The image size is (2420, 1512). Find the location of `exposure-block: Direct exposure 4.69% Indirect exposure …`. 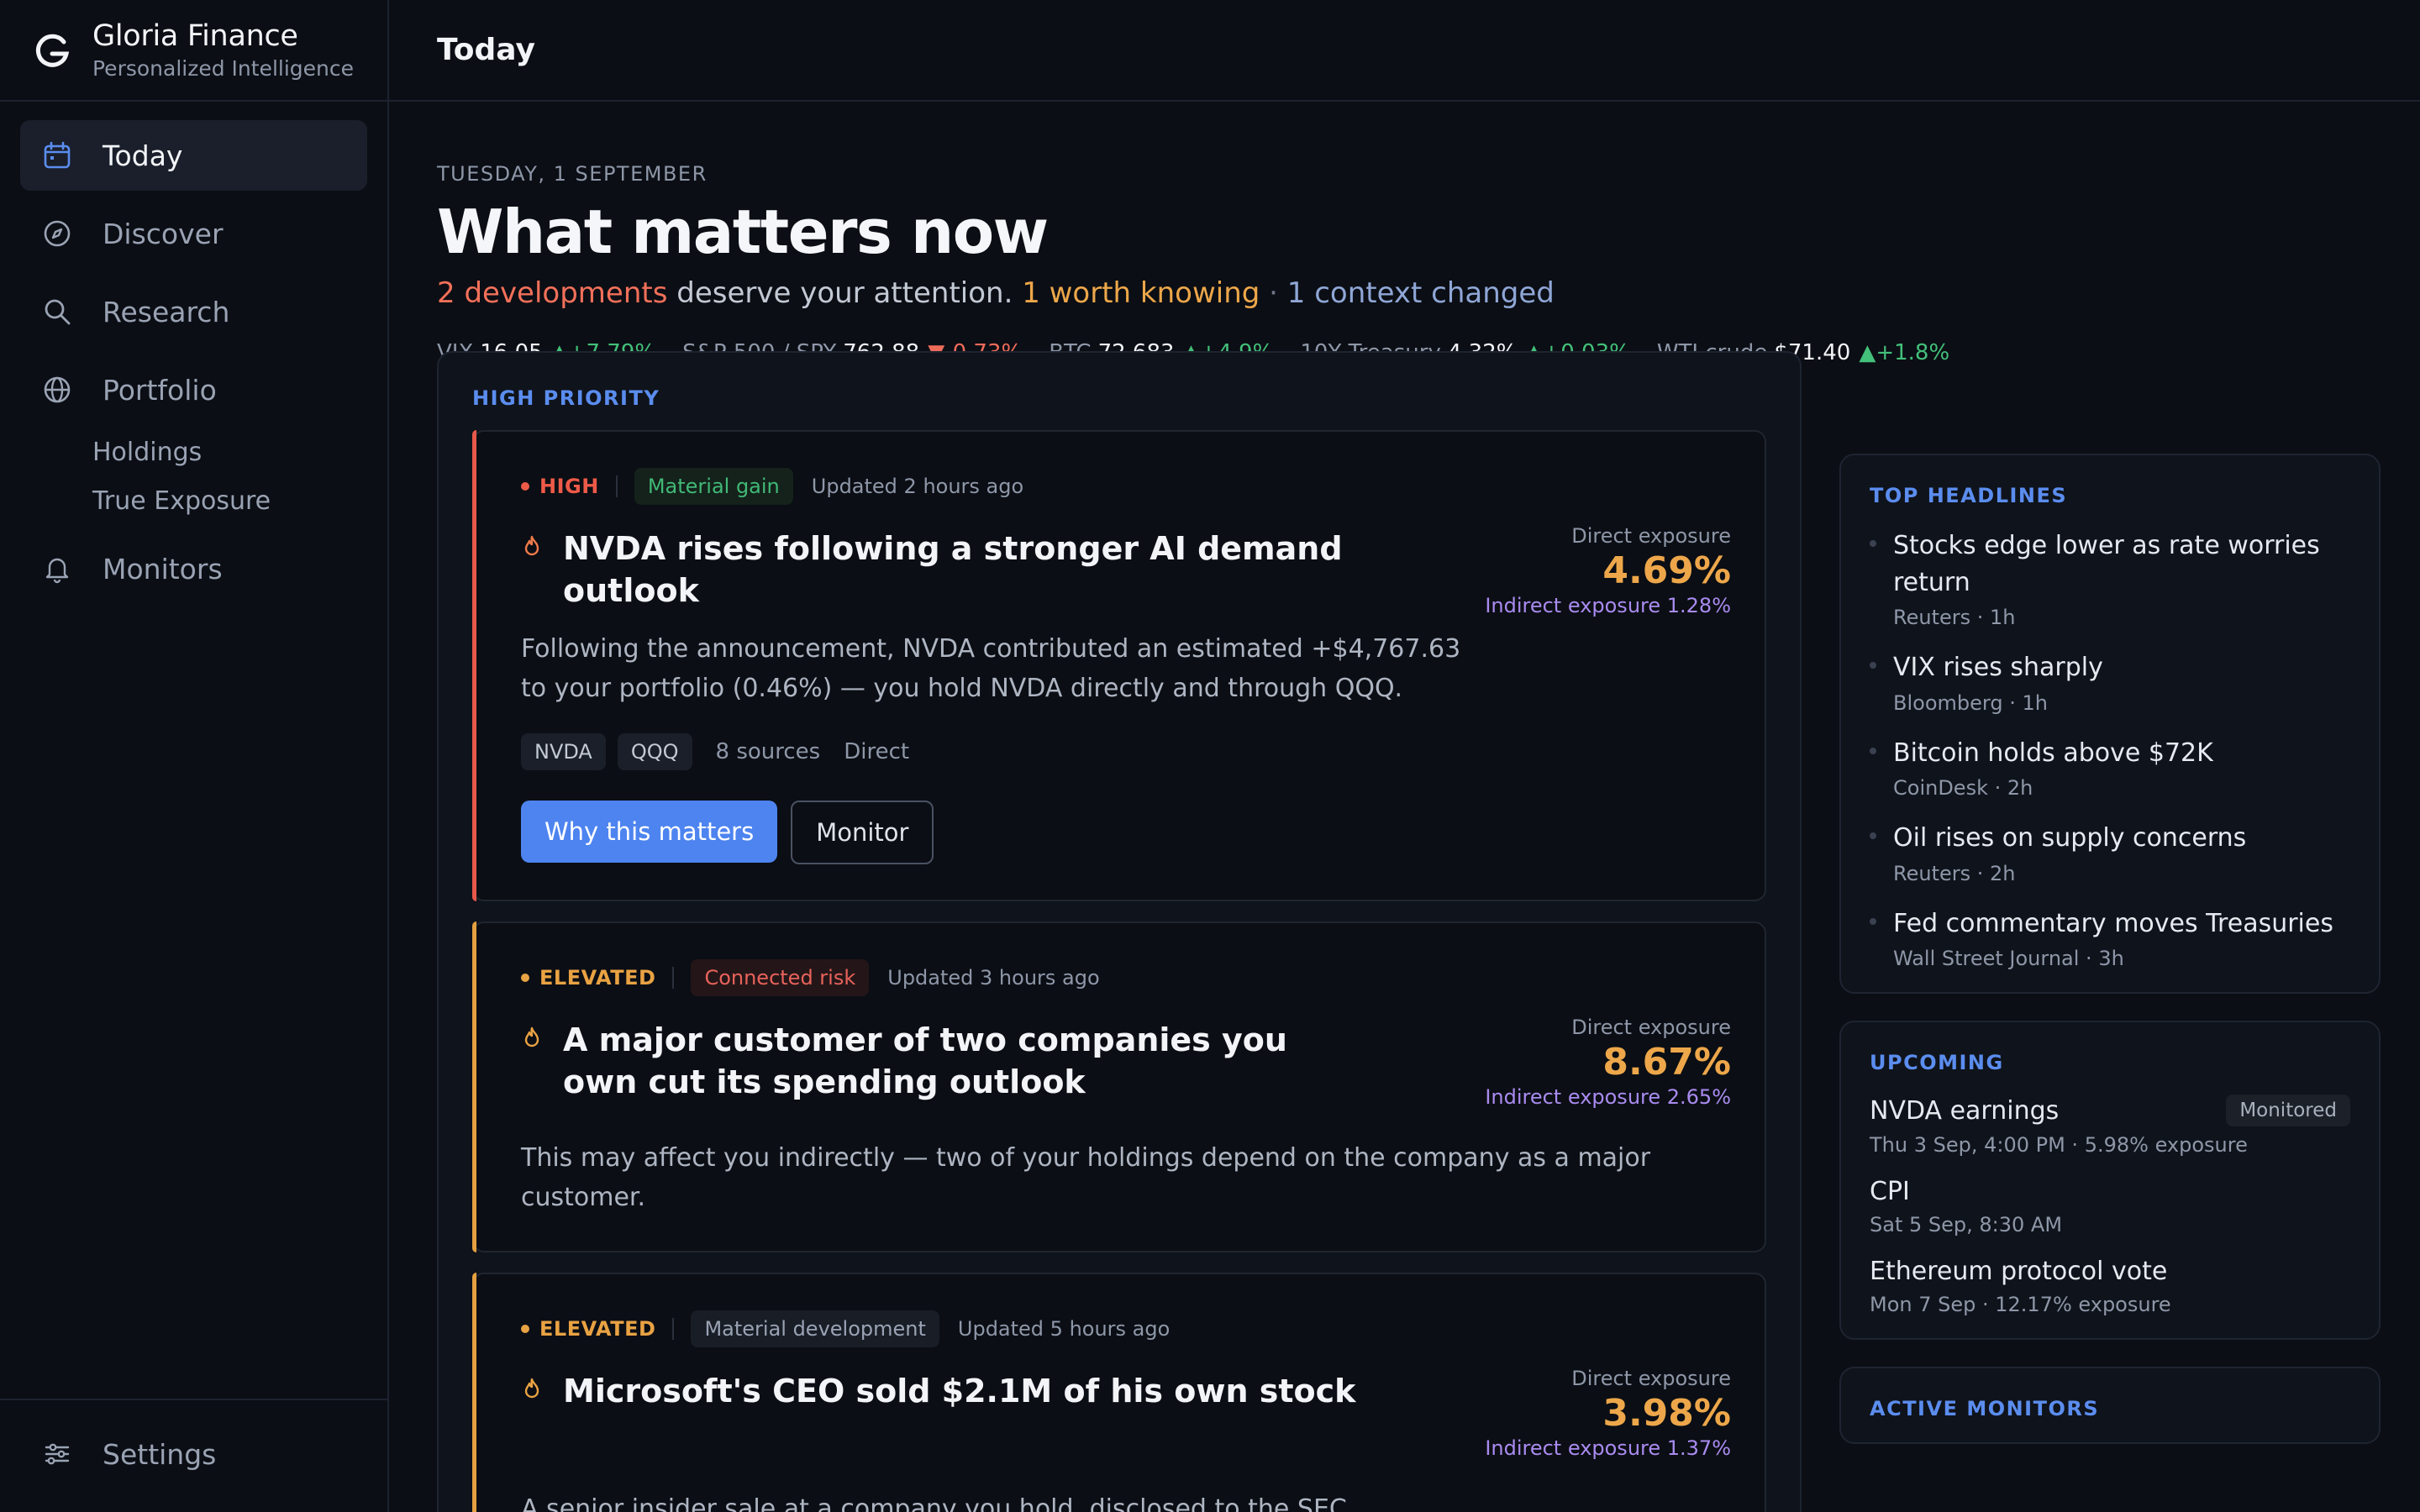

exposure-block: Direct exposure 4.69% Indirect exposure … is located at coordinates (1605, 616).